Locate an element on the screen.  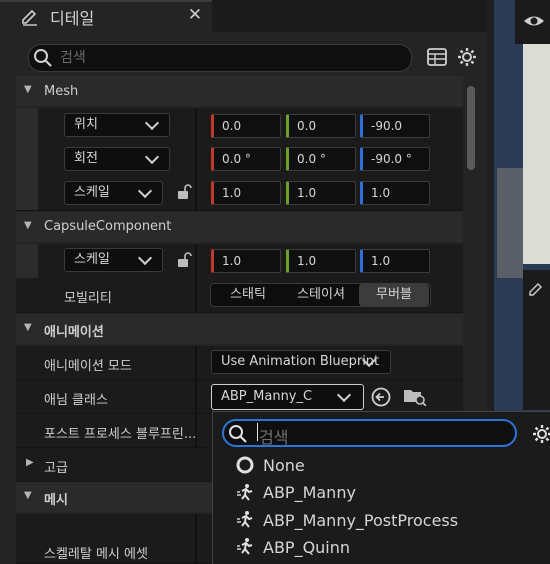
scale-label: 스케일 is located at coordinates (92, 192).